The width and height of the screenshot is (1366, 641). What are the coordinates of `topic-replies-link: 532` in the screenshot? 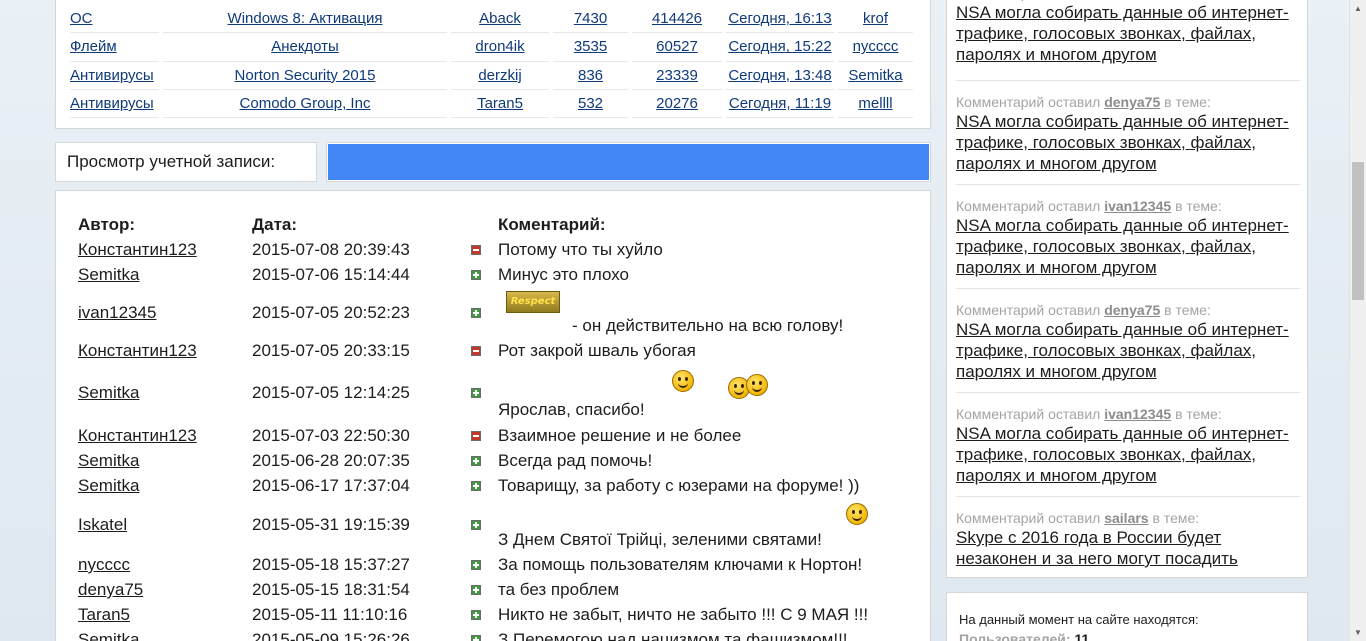 It's located at (590, 103).